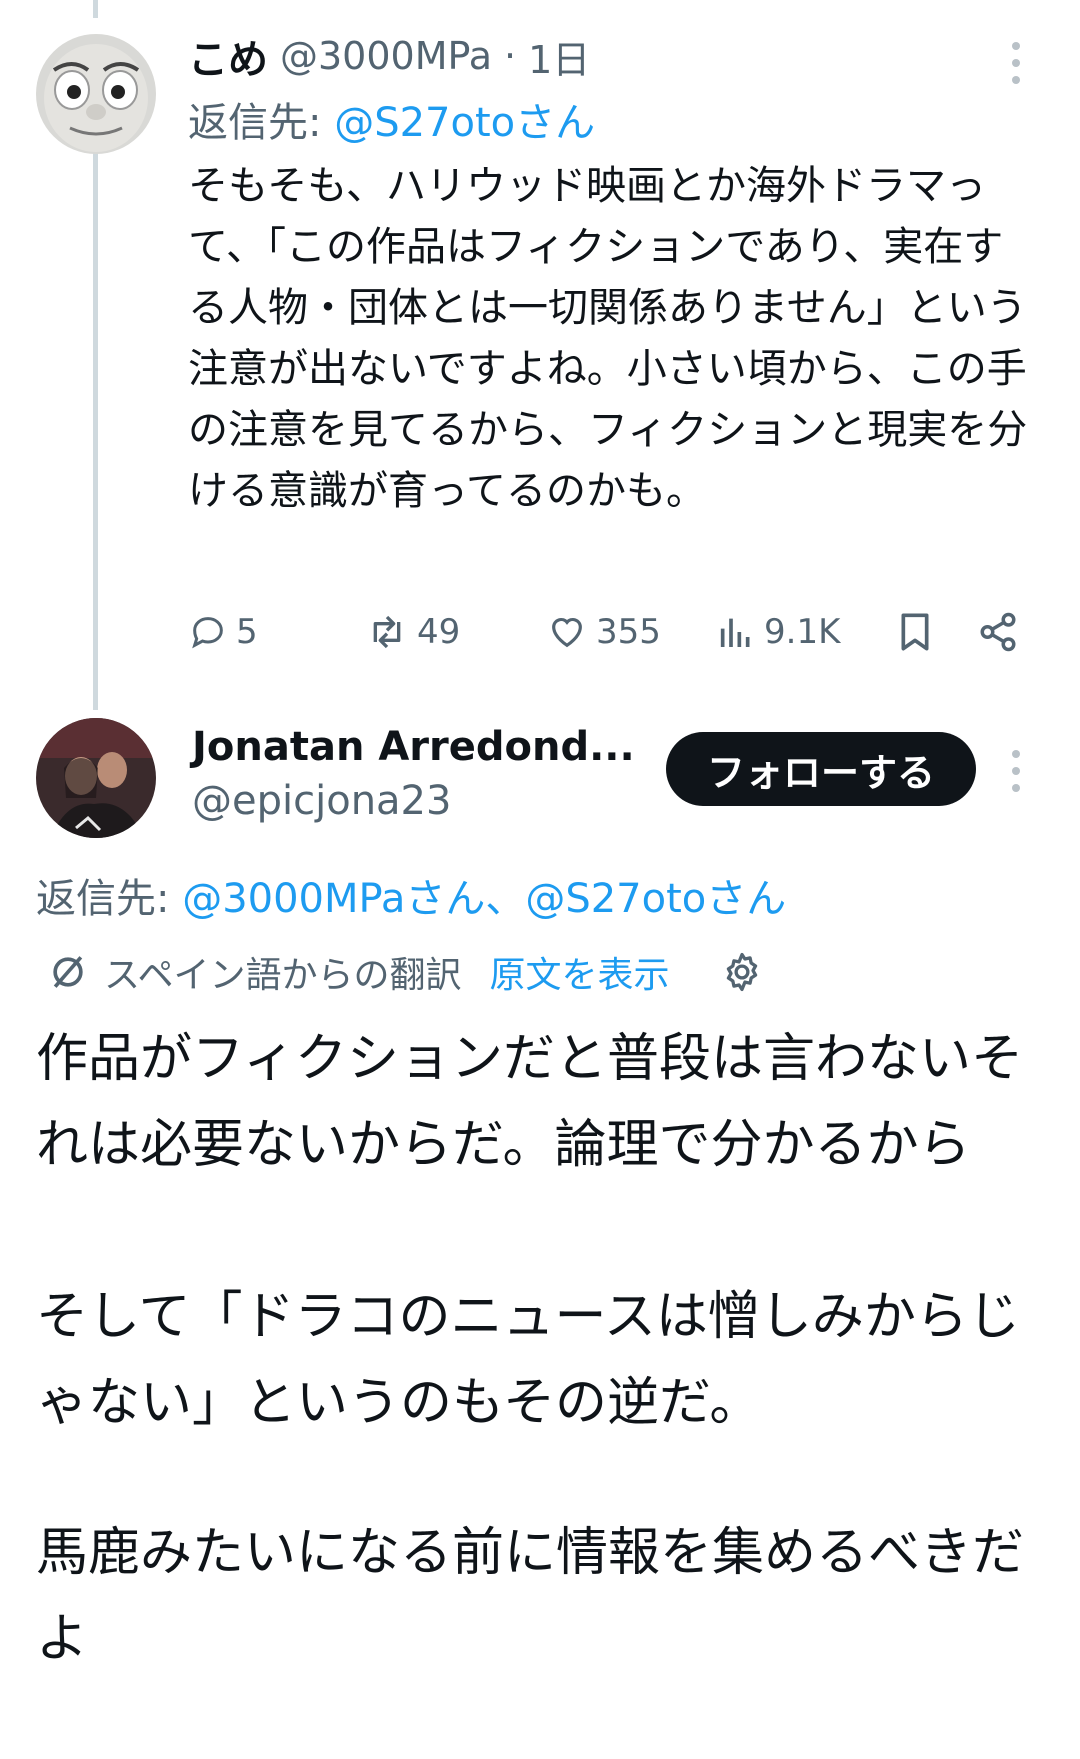 The height and width of the screenshot is (1759, 1080). I want to click on display-name: こめ, so click(228, 56).